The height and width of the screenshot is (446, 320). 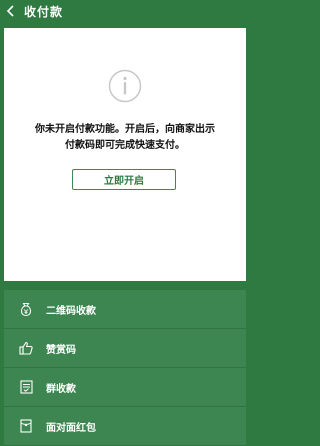 I want to click on menu-item-face-to-face-red-packet: 面对面红包, so click(x=125, y=426).